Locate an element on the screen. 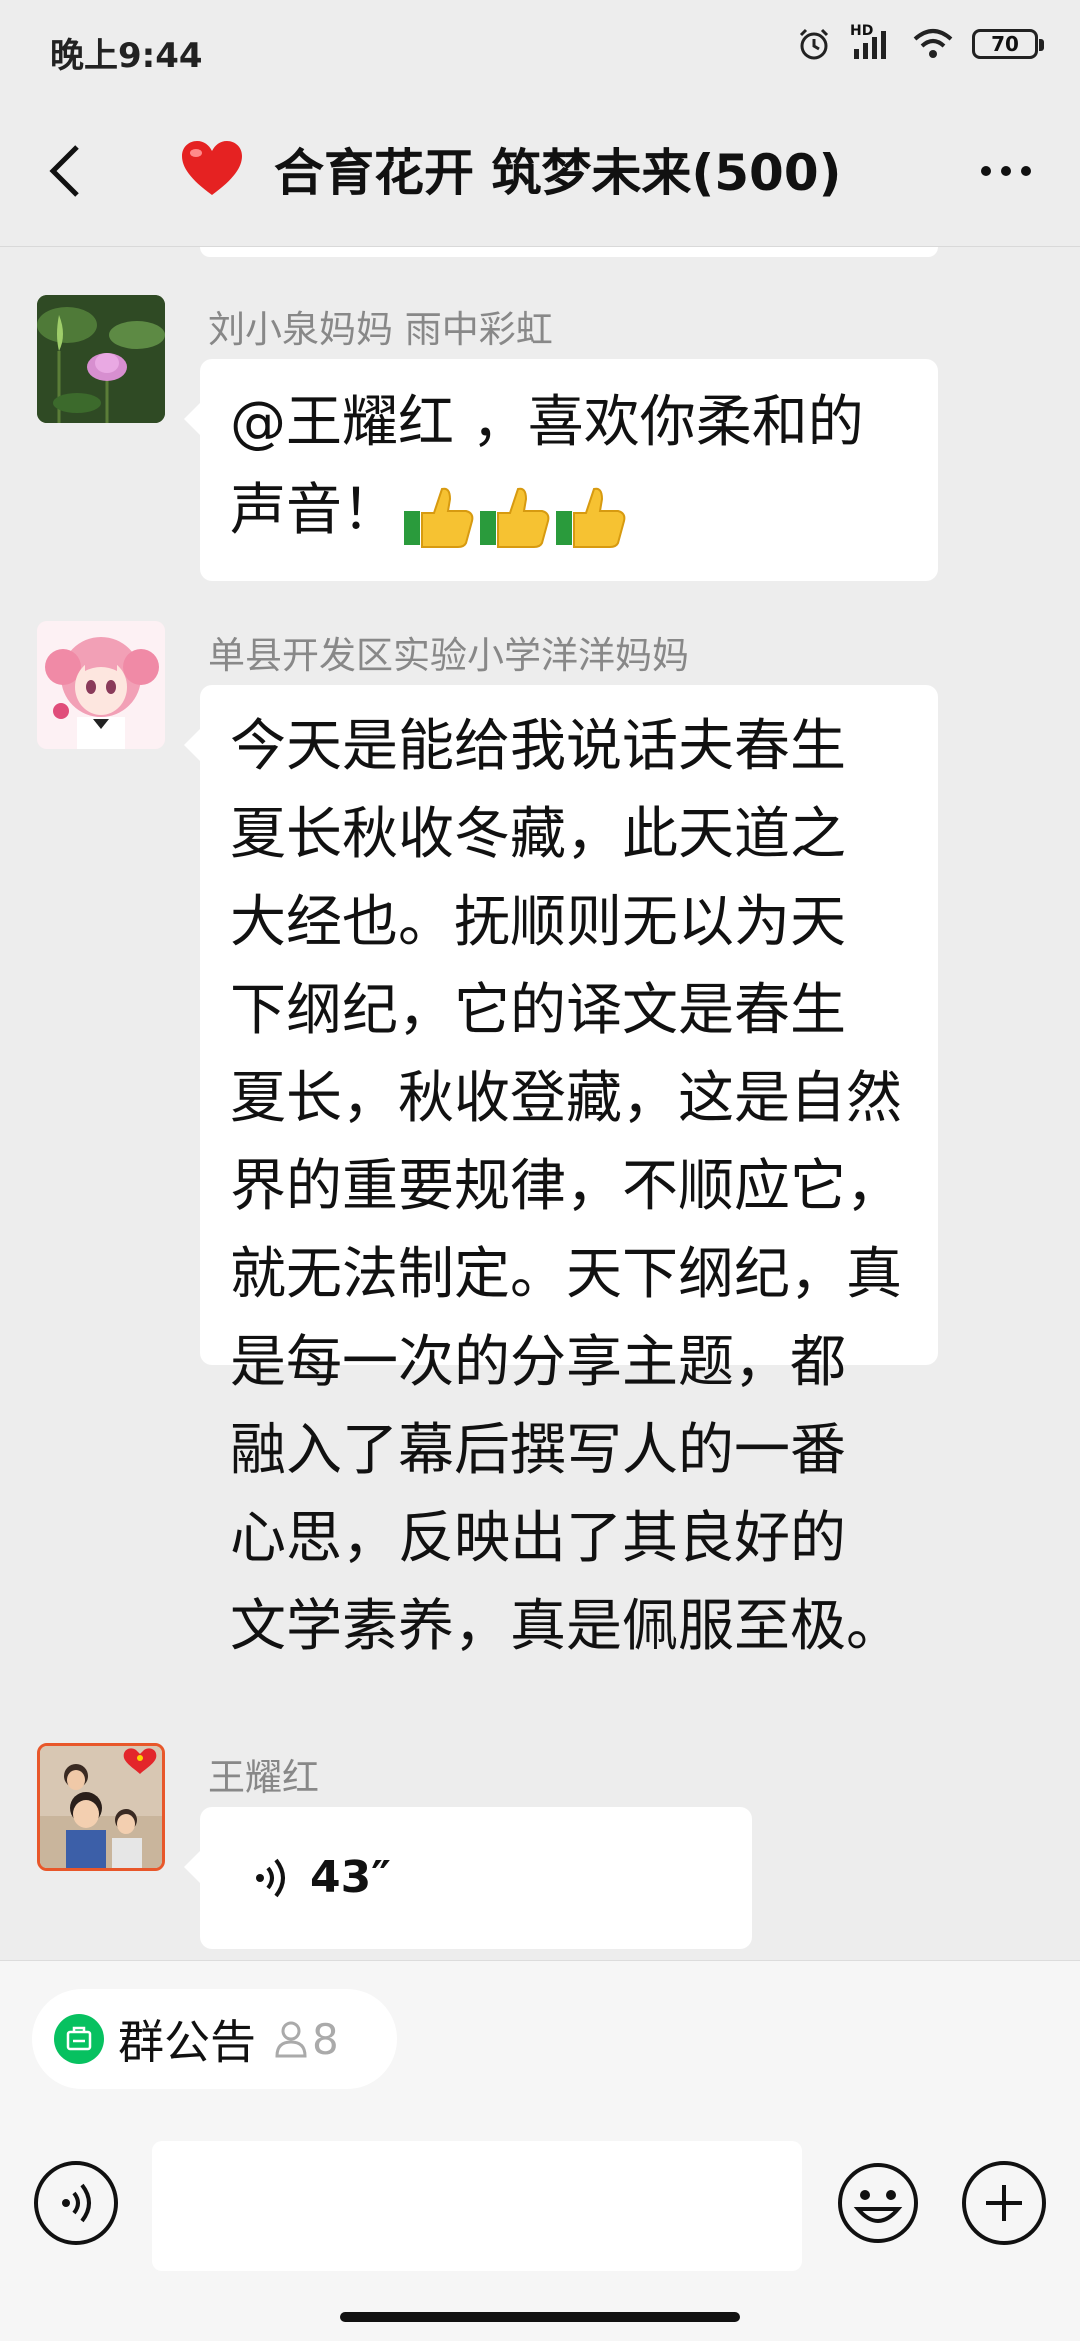 This screenshot has width=1080, height=2341. sender-name: 王耀红 is located at coordinates (263, 1777).